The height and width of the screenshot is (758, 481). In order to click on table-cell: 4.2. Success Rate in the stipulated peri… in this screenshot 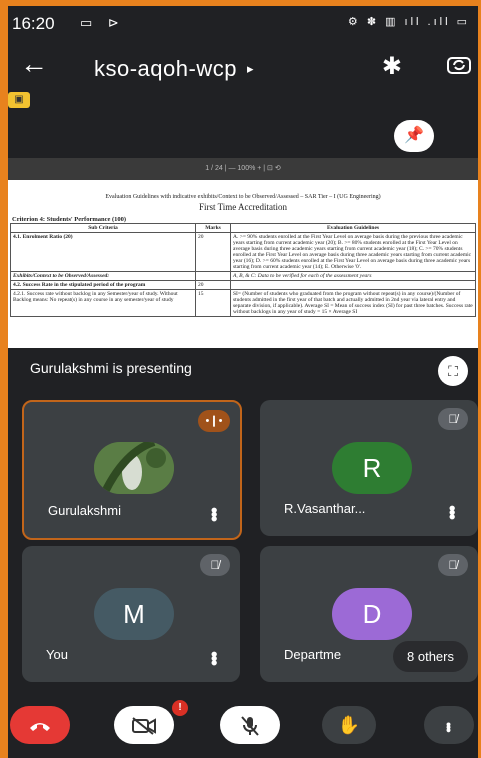, I will do `click(103, 285)`.